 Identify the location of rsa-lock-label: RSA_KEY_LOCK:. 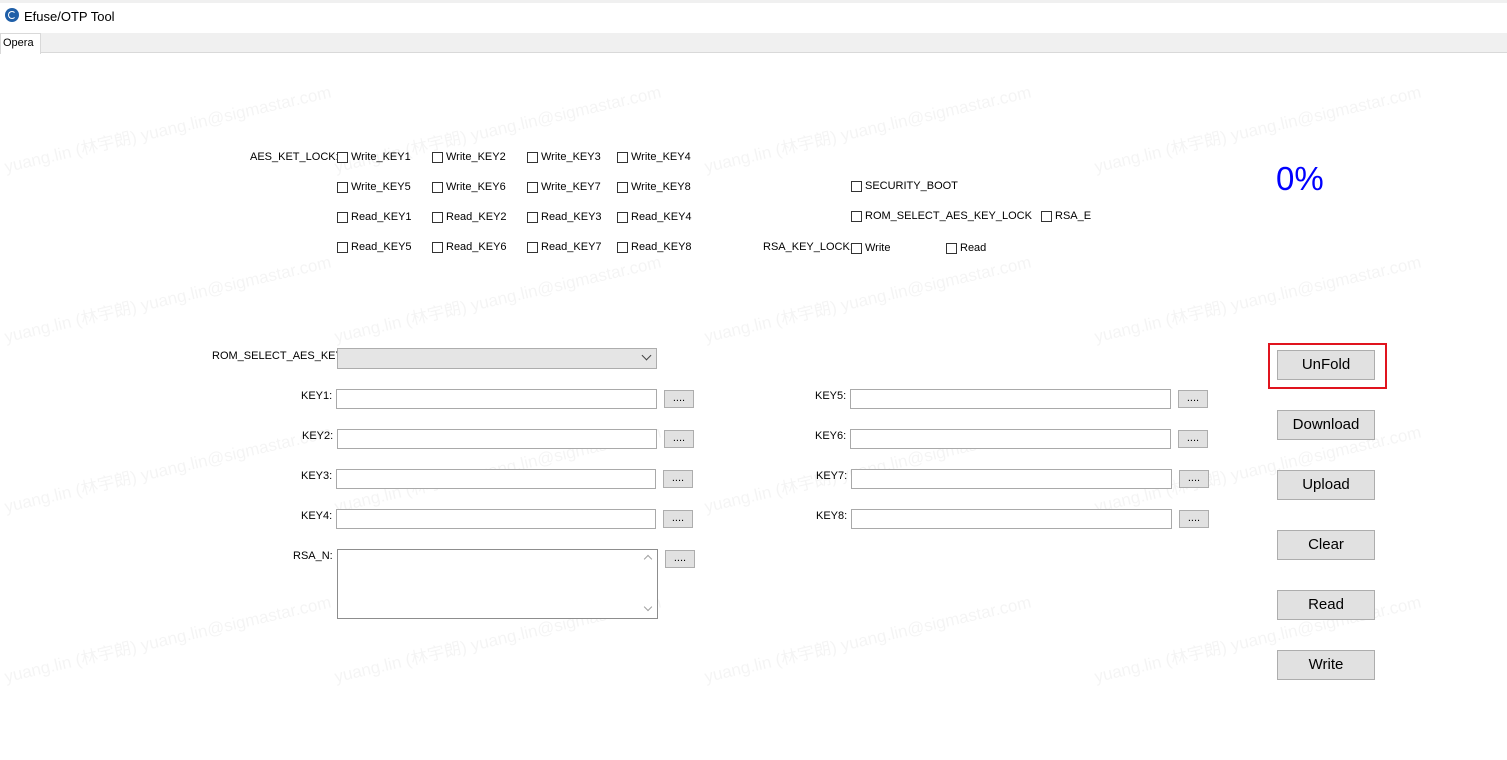
(808, 247).